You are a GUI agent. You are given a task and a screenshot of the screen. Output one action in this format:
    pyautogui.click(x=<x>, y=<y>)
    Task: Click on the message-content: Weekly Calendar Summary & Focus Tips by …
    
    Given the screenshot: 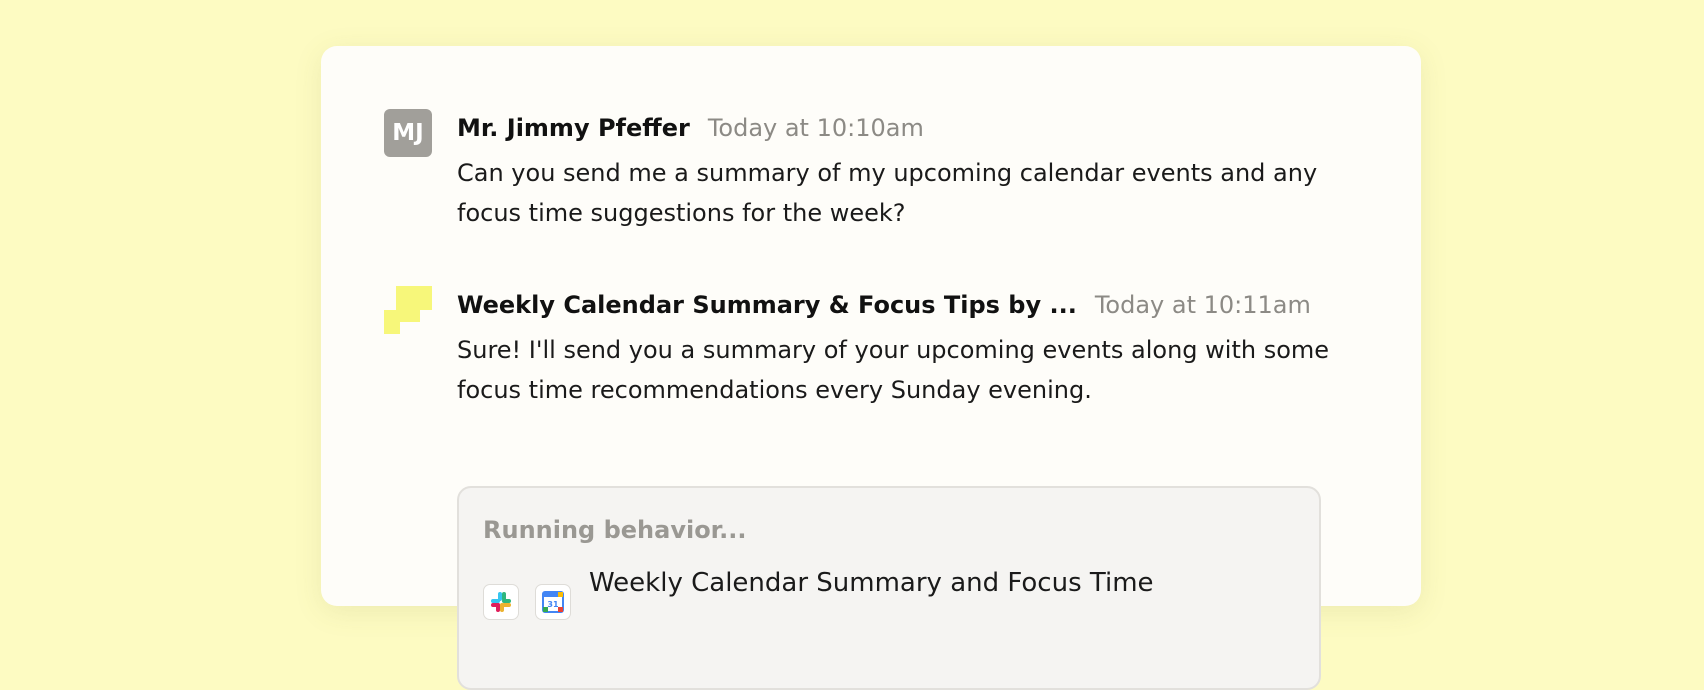 What is the action you would take?
    pyautogui.click(x=897, y=348)
    